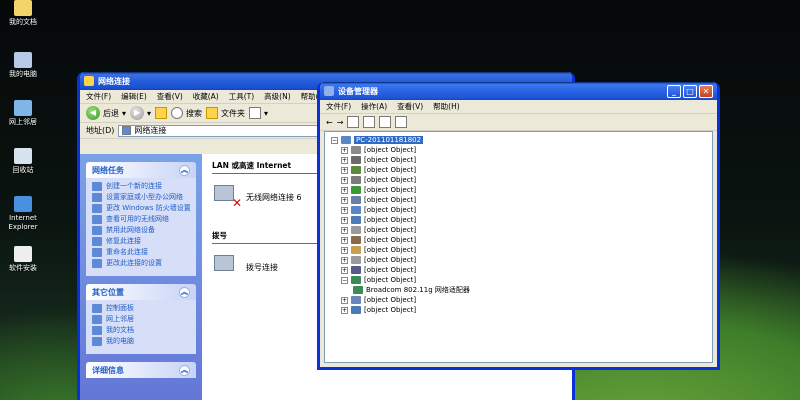 The height and width of the screenshot is (400, 800). Describe the element at coordinates (277, 96) in the screenshot. I see `menu-item: 高级(N)` at that location.